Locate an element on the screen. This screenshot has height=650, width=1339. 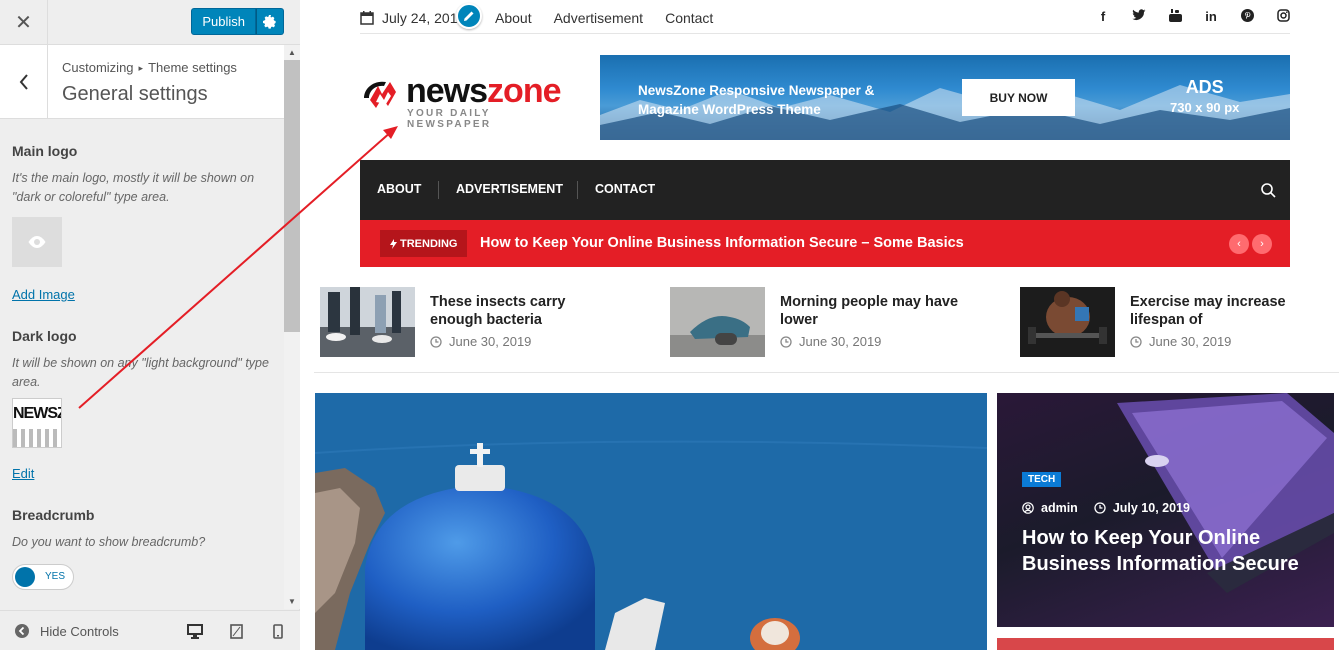
mobile-icon is located at coordinates (278, 631).